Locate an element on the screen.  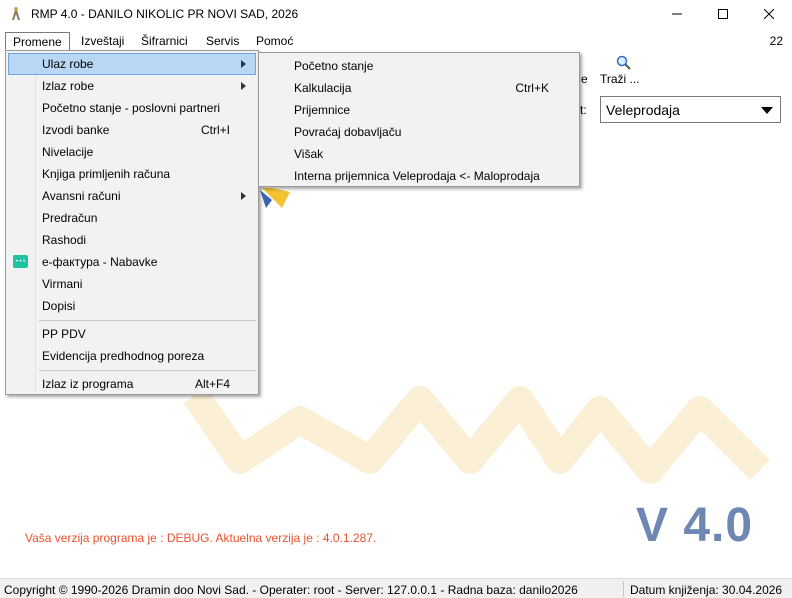
menu-item-izlaz-iz-programa: Izlaz iz programa Alt+F4 is located at coordinates (132, 384).